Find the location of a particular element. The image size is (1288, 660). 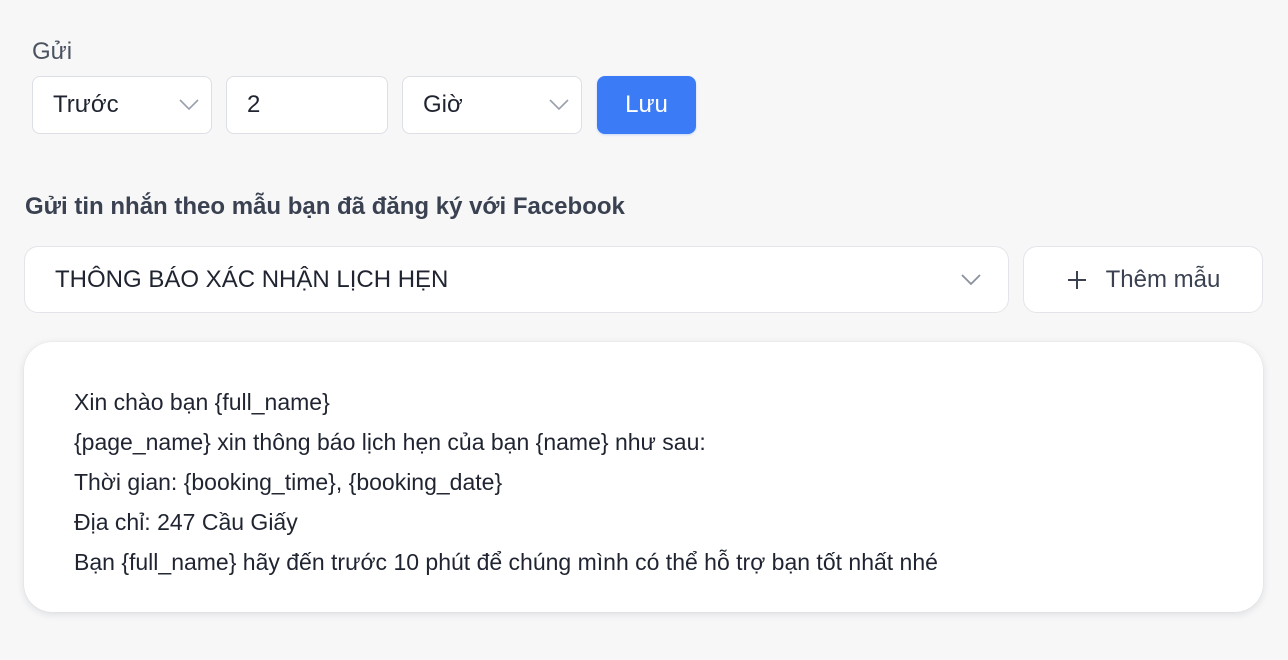

preview-line: Địa chỉ: 247 Cầu Giấy is located at coordinates (186, 522).